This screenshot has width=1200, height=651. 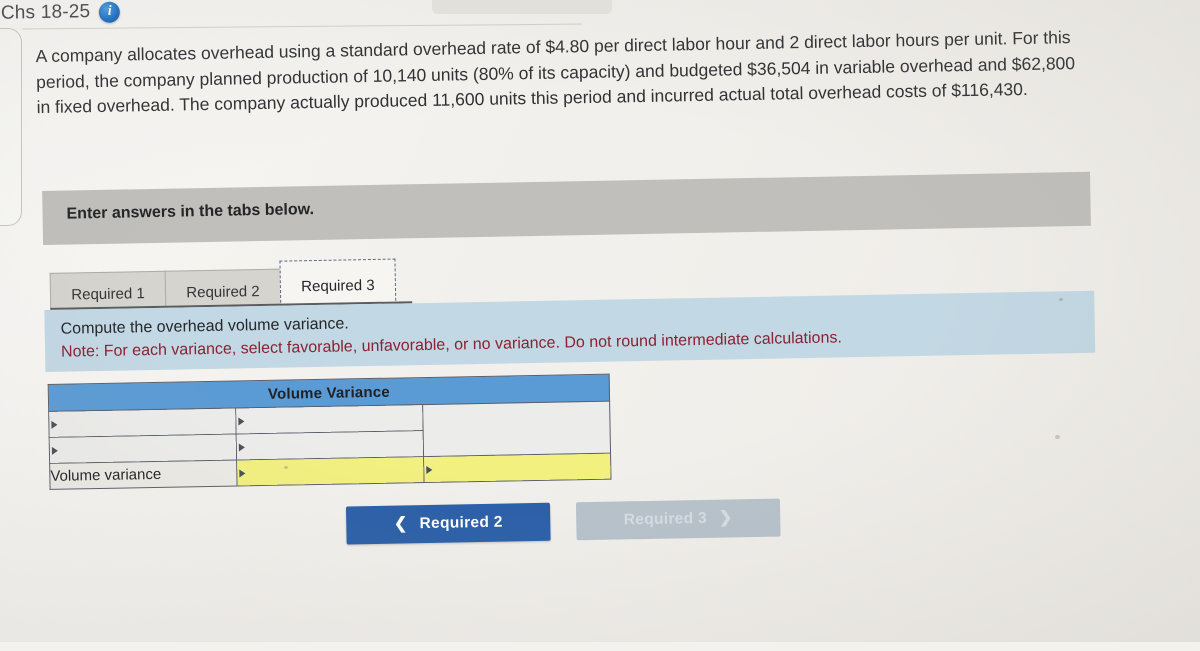 I want to click on page-header: Chs 18-25 i, so click(x=61, y=13).